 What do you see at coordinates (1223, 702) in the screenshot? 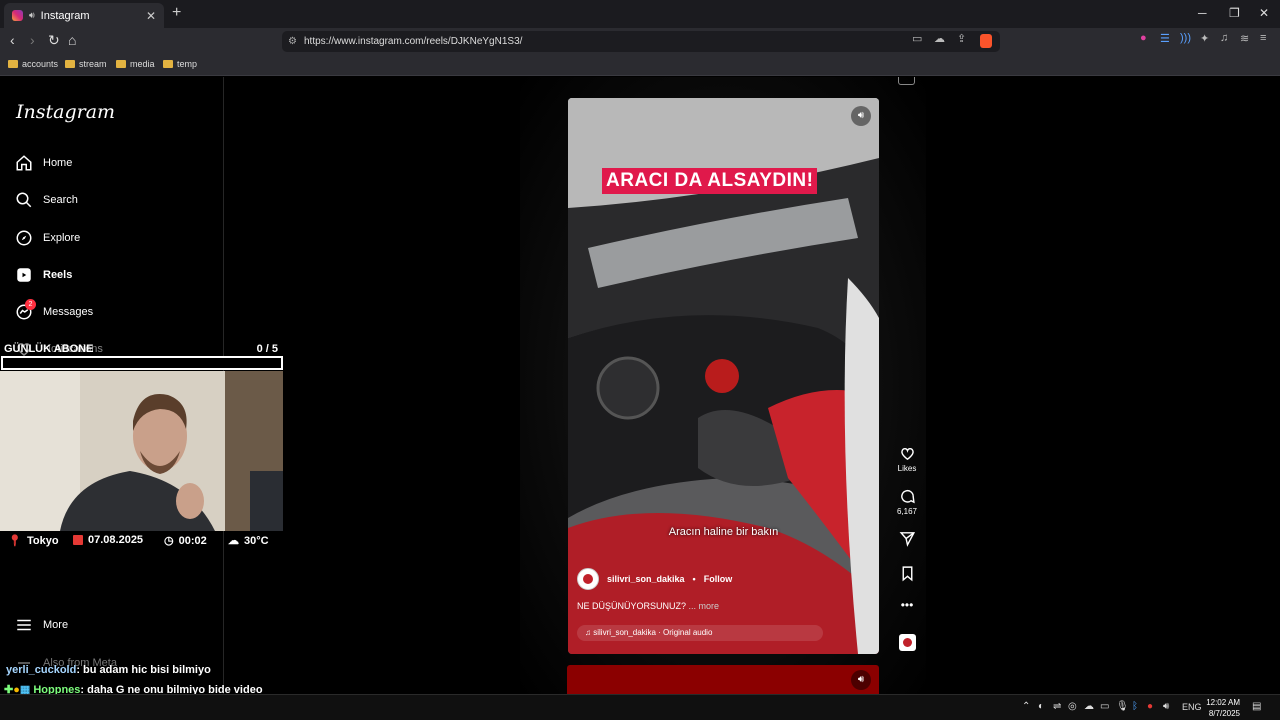
I see `clock-time: 12:02 AM` at bounding box center [1223, 702].